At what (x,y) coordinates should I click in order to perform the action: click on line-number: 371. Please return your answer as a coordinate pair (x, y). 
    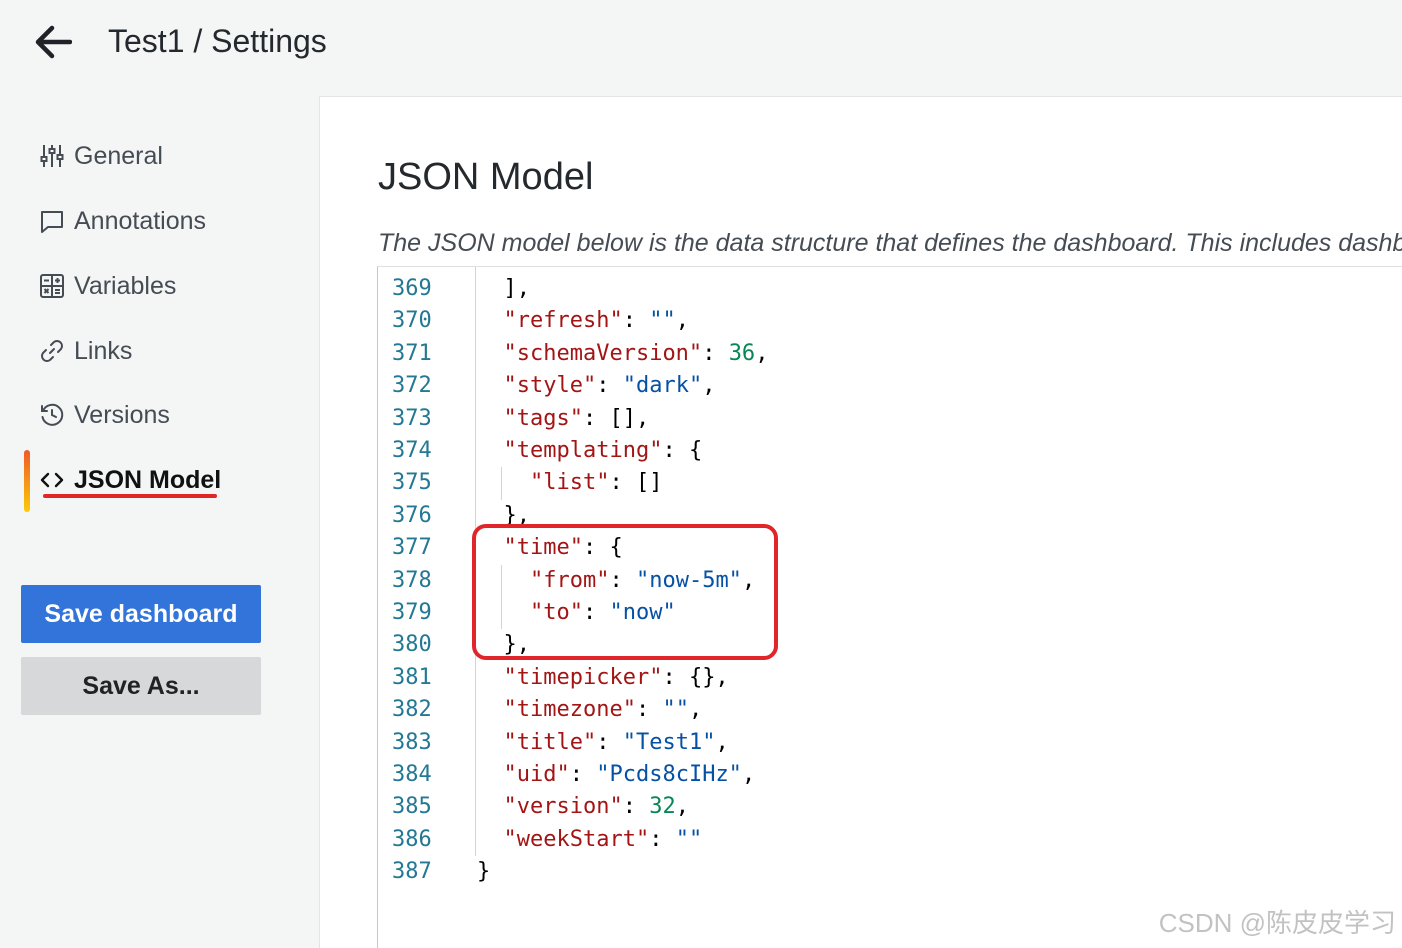
    Looking at the image, I should click on (412, 353).